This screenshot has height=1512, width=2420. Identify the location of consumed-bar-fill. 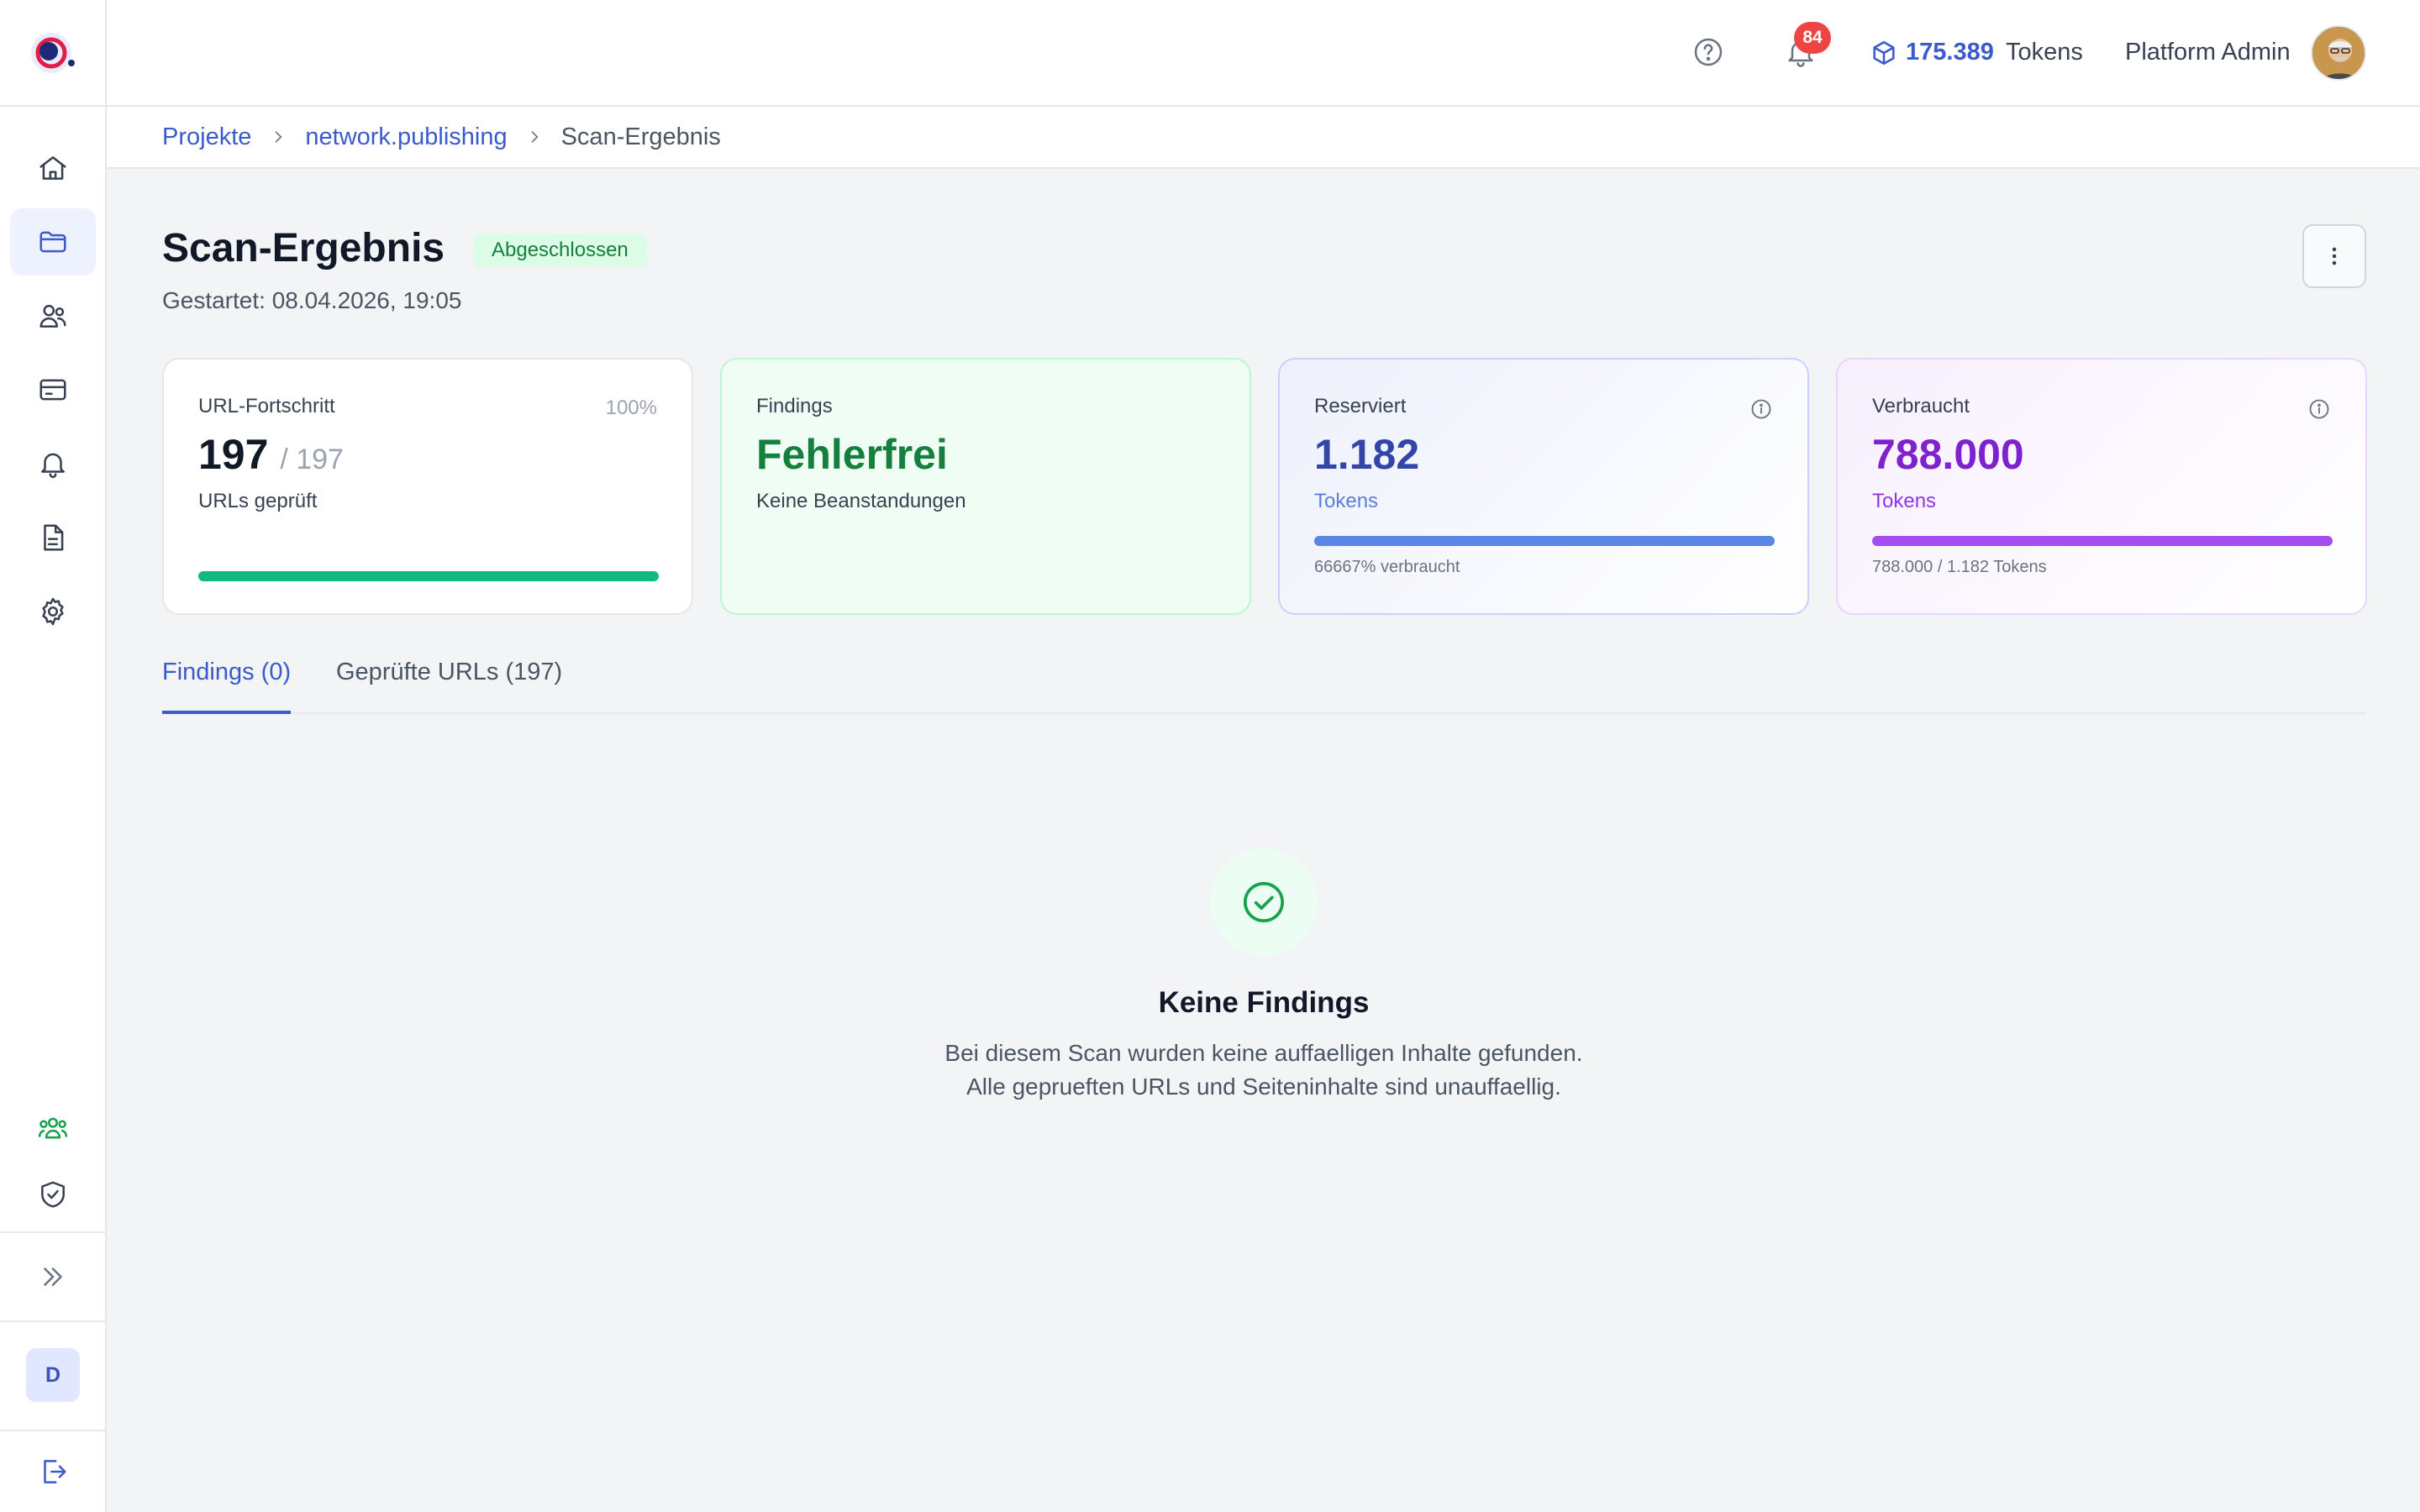
(2102, 541).